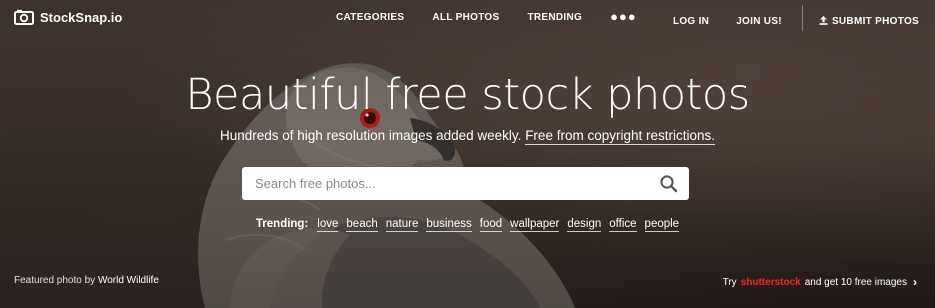 The image size is (935, 308). Describe the element at coordinates (449, 225) in the screenshot. I see `trending-tag-business: business` at that location.